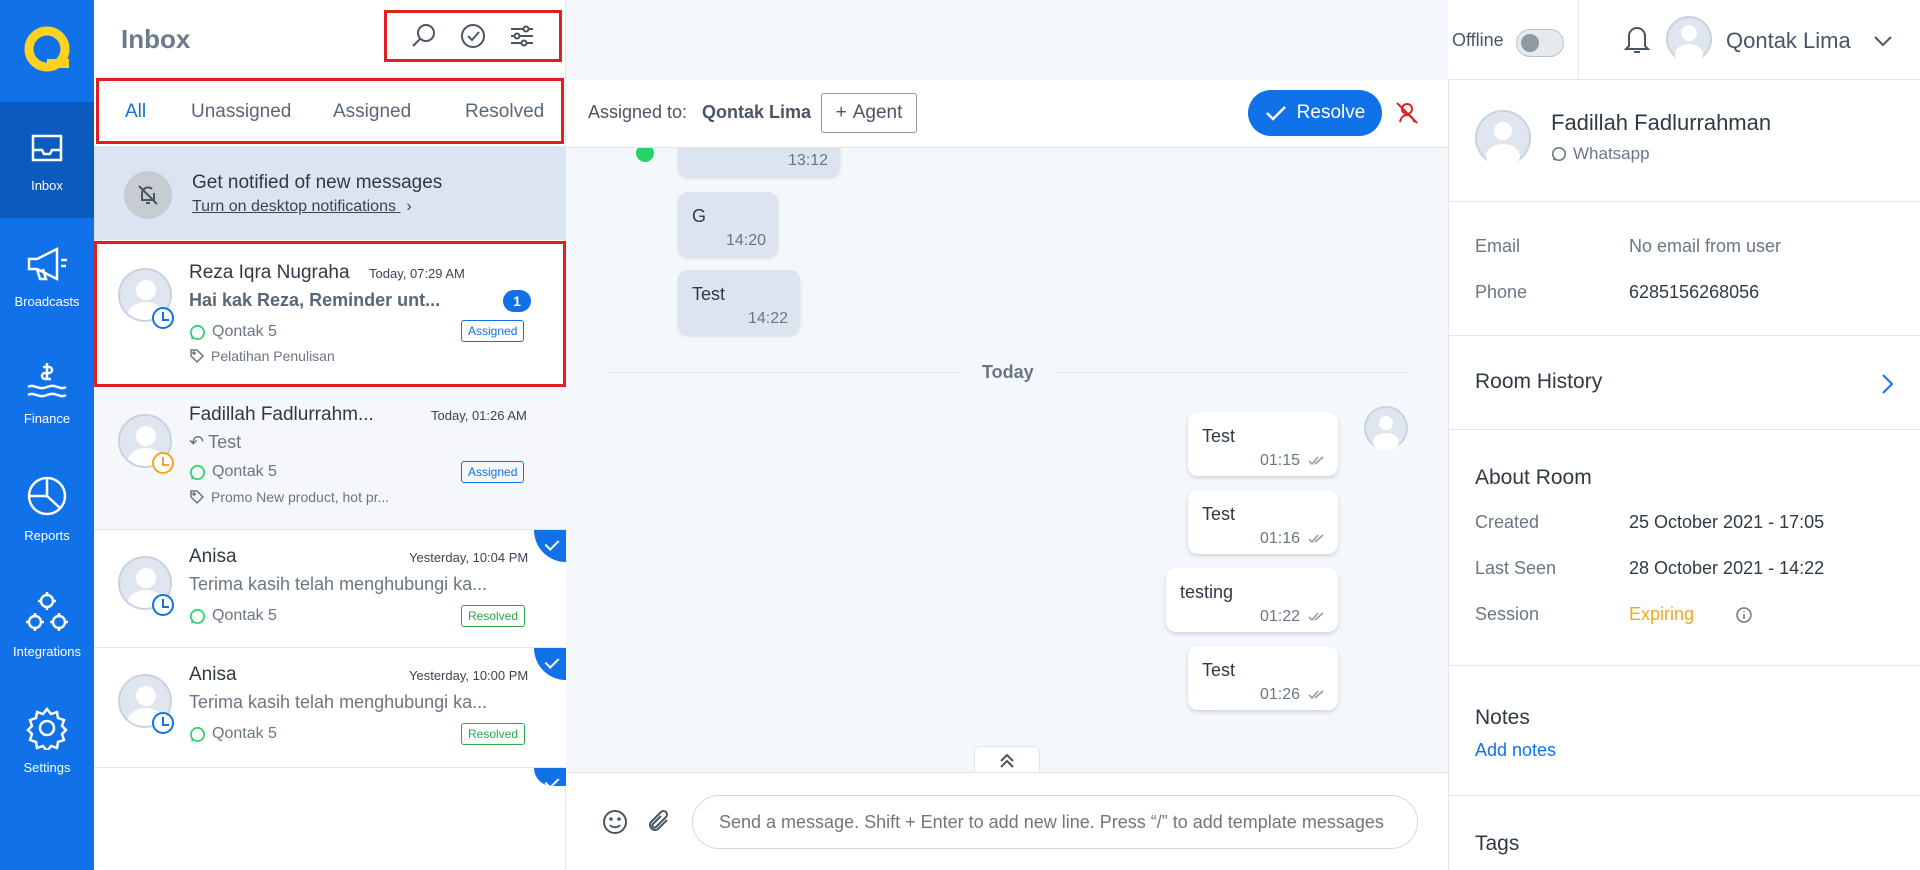 Image resolution: width=1920 pixels, height=870 pixels. What do you see at coordinates (1279, 538) in the screenshot?
I see `message-time: 01:16` at bounding box center [1279, 538].